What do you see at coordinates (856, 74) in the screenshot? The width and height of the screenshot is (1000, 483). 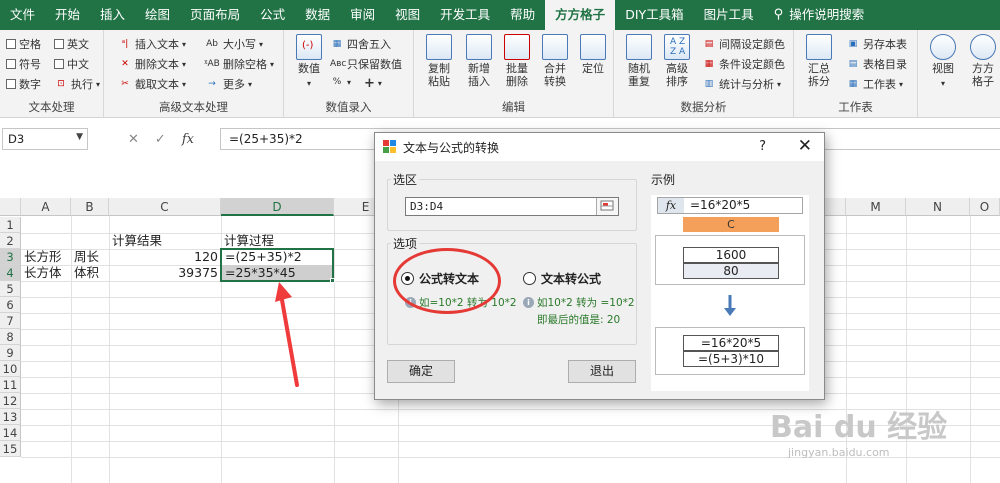 I see `group-worksheet: 汇总拆分 ▣ 另存本表 ▤ 表格目录 ▦ 工作表 ▾ 工作表` at bounding box center [856, 74].